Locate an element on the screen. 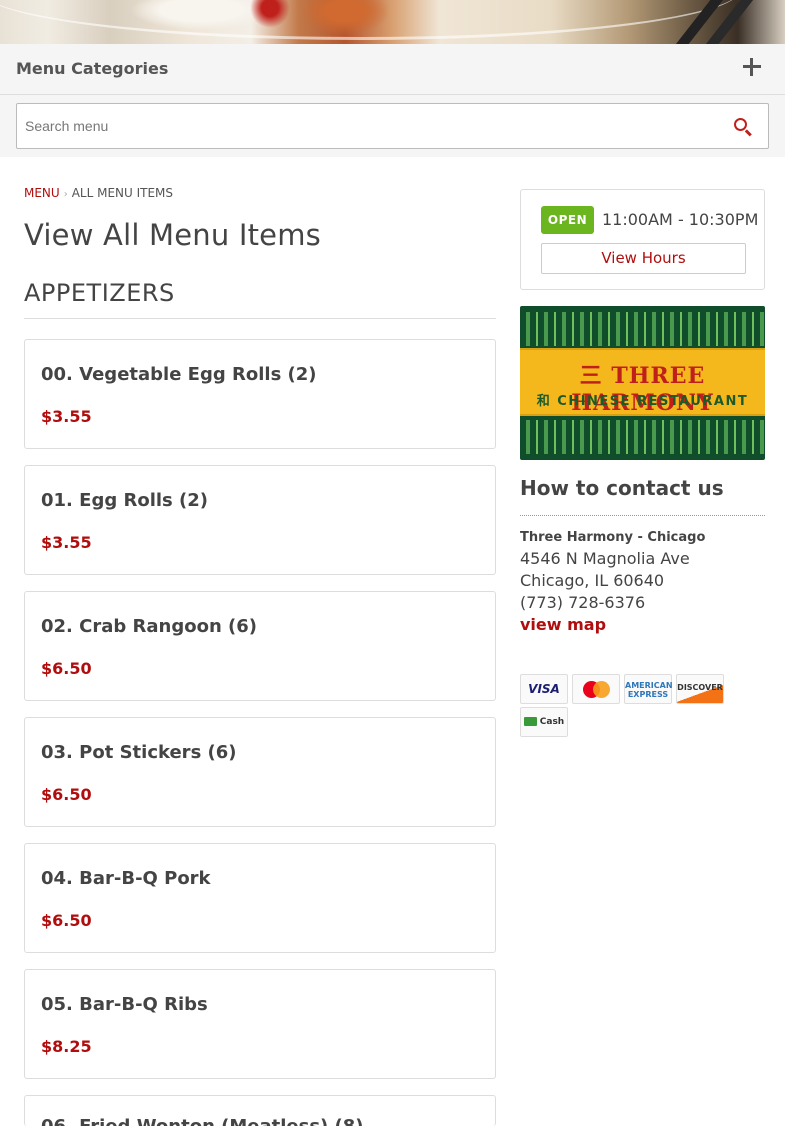 This screenshot has width=785, height=1126. breadcrumb-current: ALL MENU ITEMS is located at coordinates (122, 193).